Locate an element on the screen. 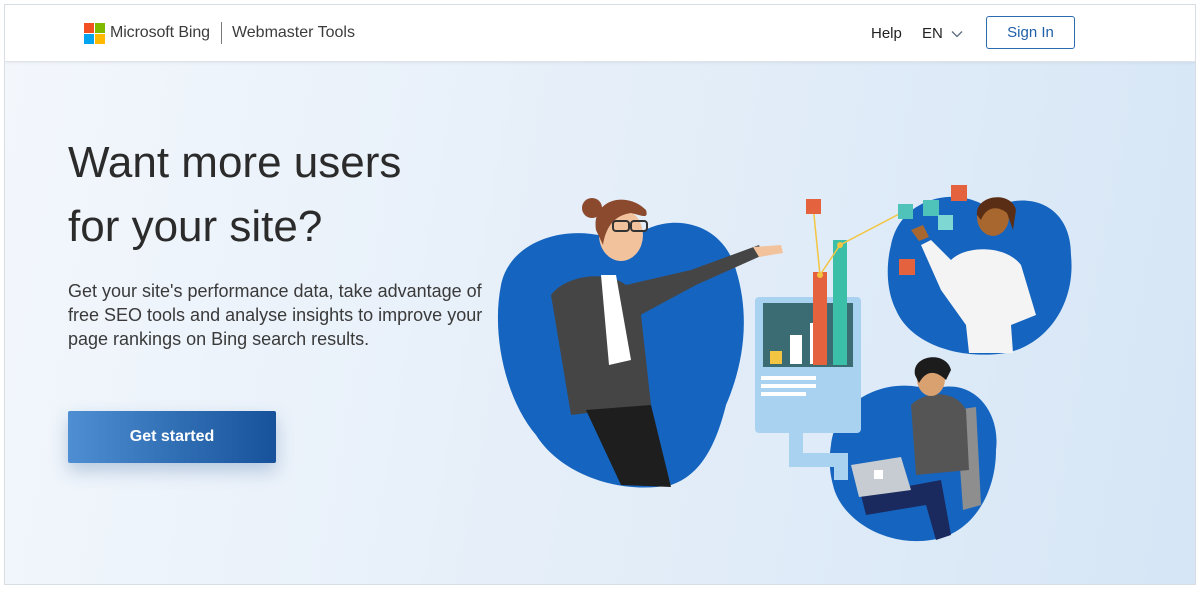  brand: Microsoft Bing Webmaster Tools is located at coordinates (219, 33).